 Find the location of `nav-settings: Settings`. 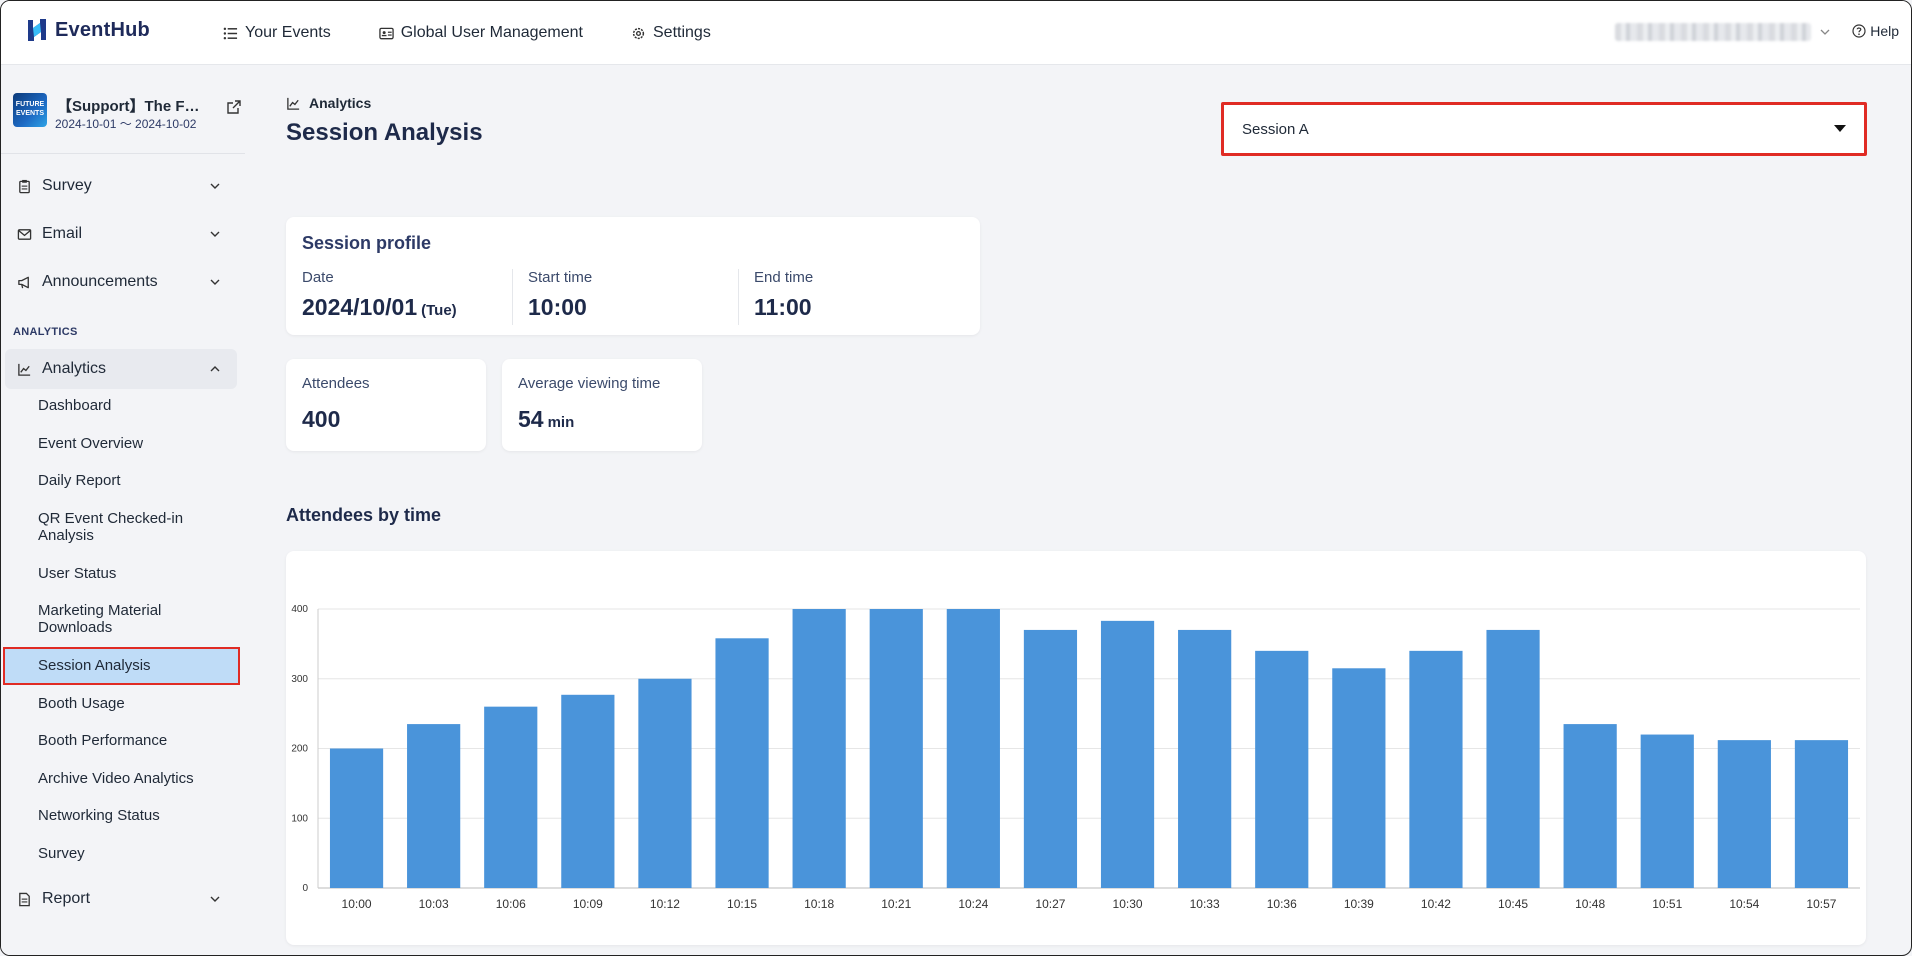

nav-settings: Settings is located at coordinates (671, 33).